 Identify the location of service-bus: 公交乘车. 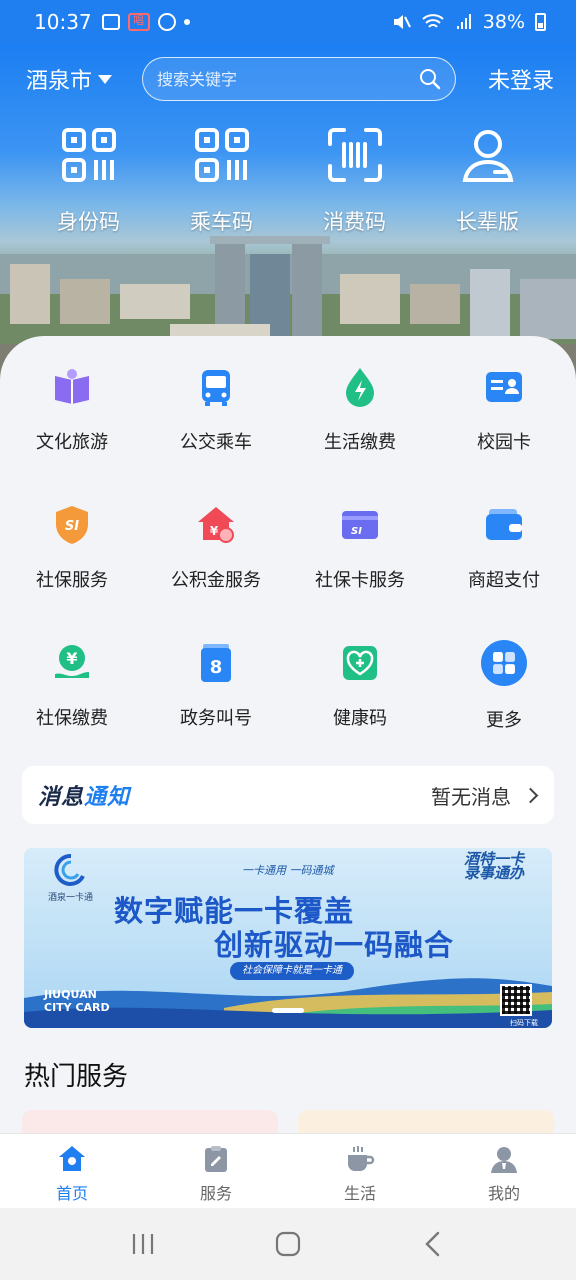
(216, 415).